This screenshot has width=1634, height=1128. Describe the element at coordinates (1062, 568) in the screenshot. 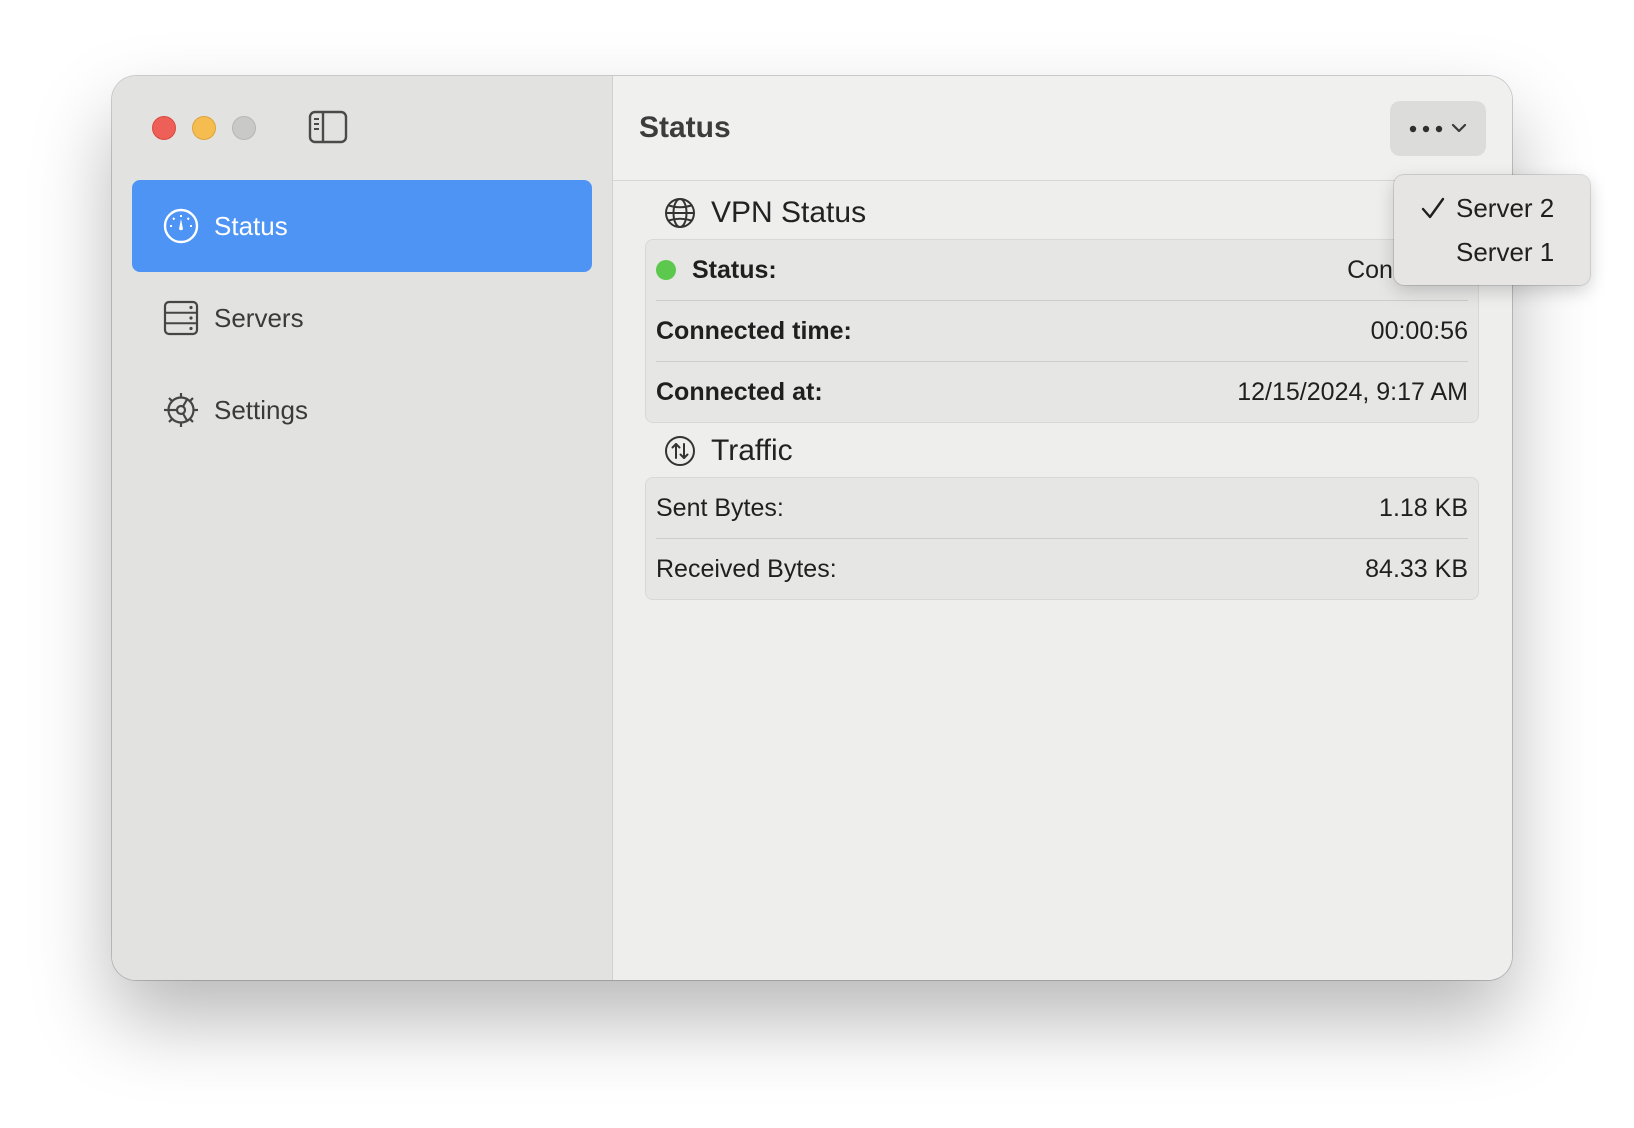

I see `received-bytes-row: Received Bytes: 84.33 KB` at that location.